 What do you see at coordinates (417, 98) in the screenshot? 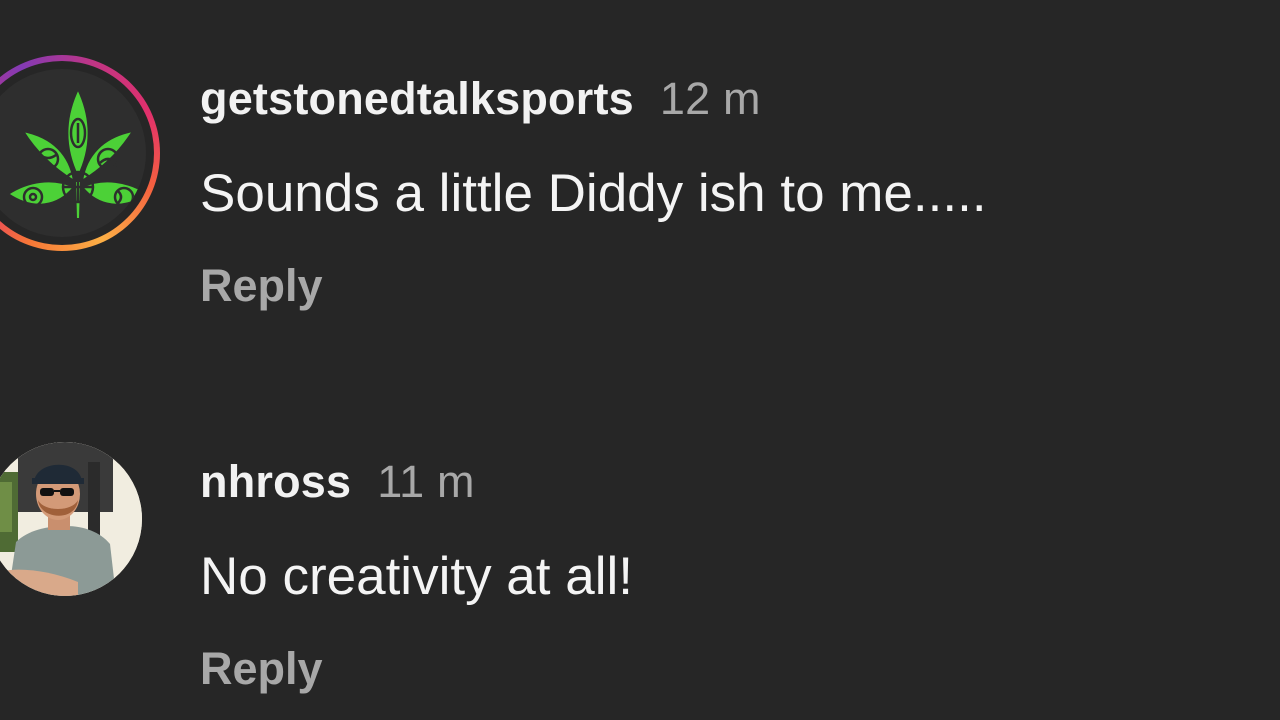
I see `username-text: getstonedtalksports` at bounding box center [417, 98].